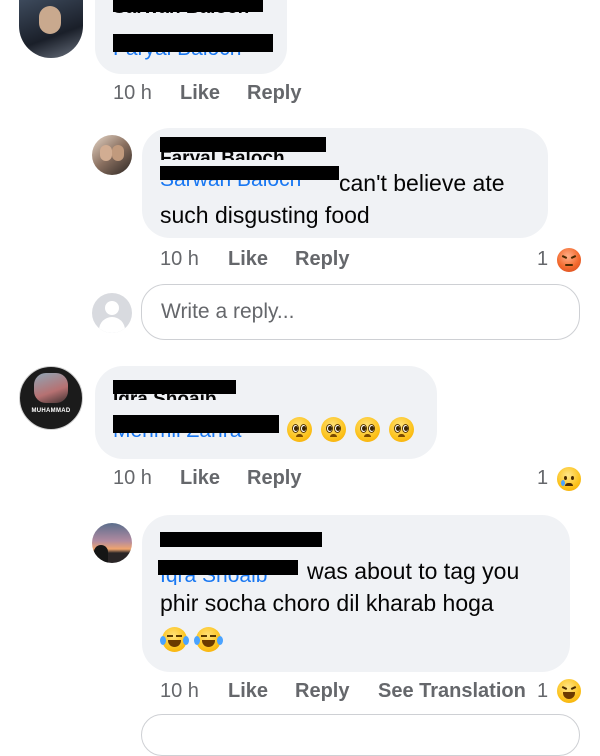 The image size is (600, 756). I want to click on angry-reaction-mouth, so click(569, 265).